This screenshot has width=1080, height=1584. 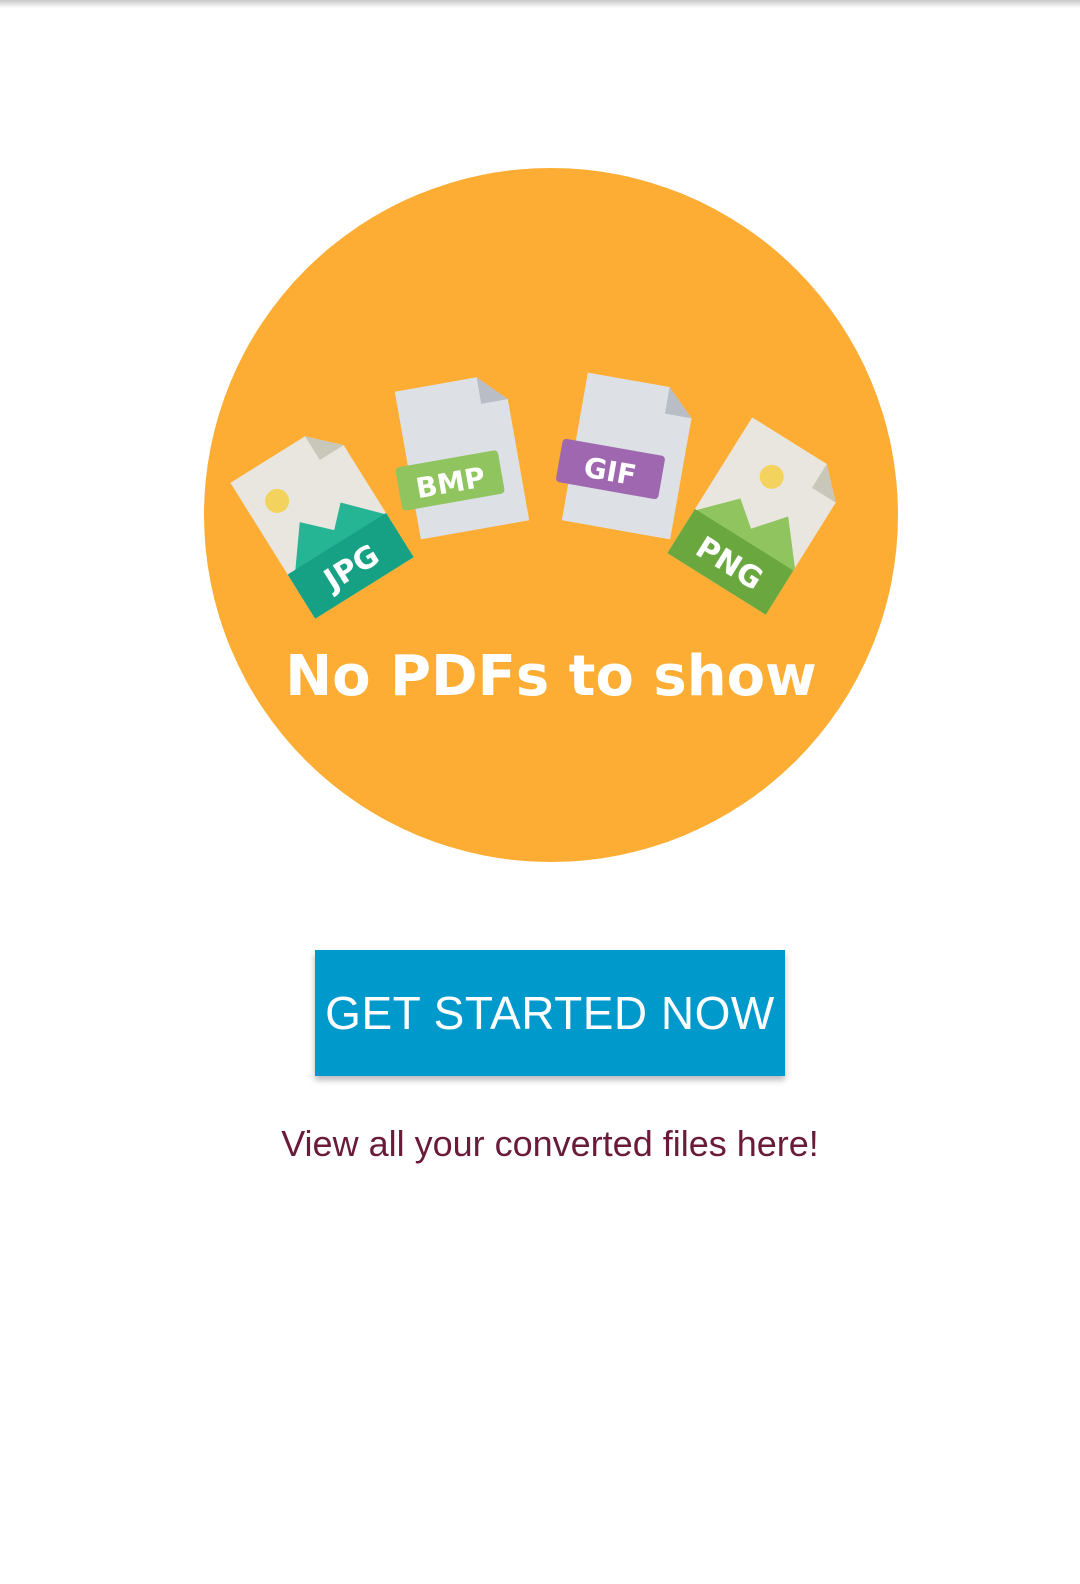 I want to click on get-started-label: GET STARTED NOW, so click(x=550, y=1013).